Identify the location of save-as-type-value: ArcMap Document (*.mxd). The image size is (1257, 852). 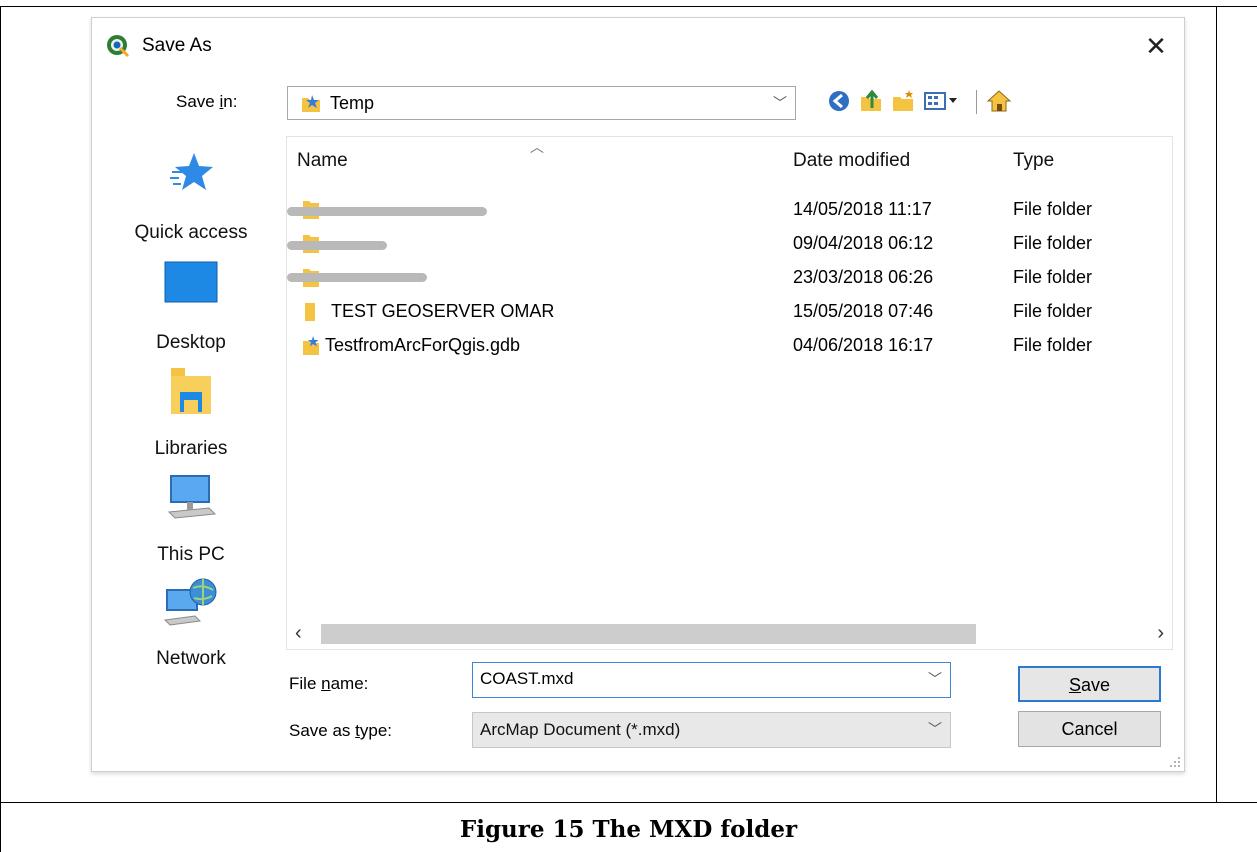
(580, 729).